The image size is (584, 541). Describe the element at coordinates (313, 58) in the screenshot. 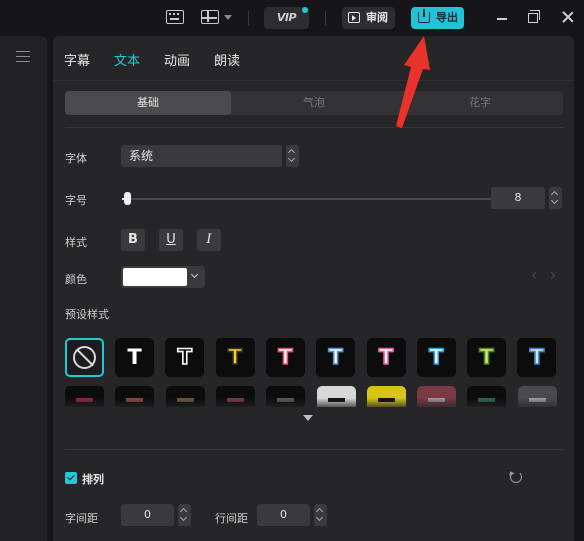

I see `panel-tabs: 字幕 文本 动画 朗读` at that location.